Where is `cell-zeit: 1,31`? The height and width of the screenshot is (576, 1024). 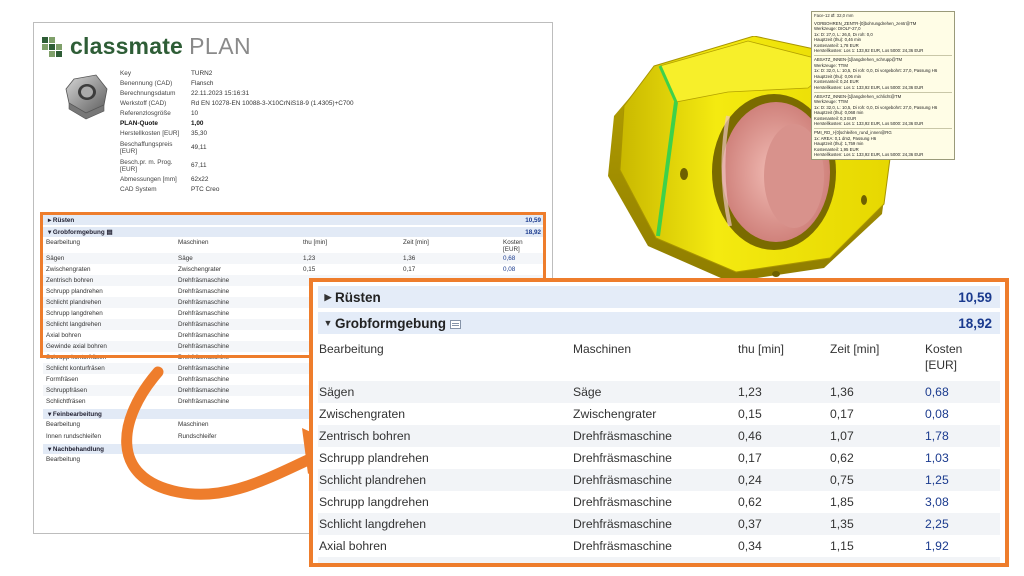 cell-zeit: 1,31 is located at coordinates (877, 562).